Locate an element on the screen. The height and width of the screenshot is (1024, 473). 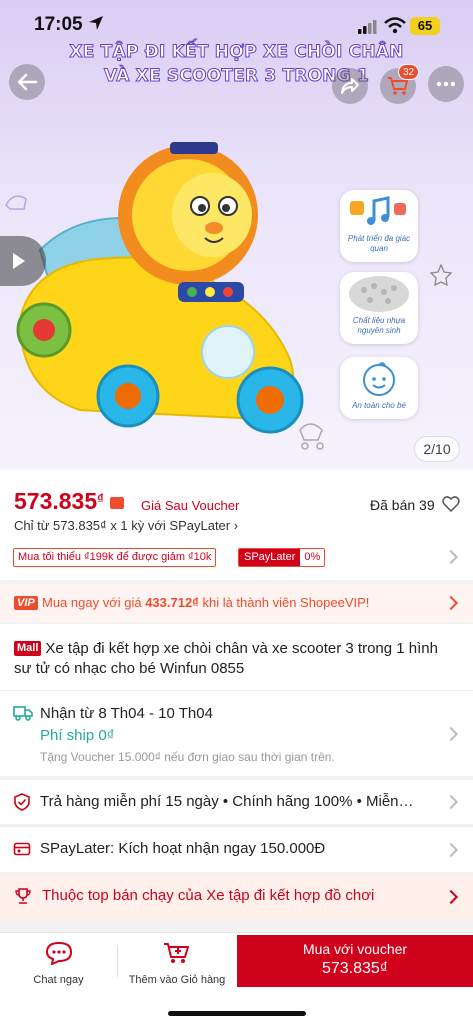
sold-count: Đã bán 39 is located at coordinates (402, 505).